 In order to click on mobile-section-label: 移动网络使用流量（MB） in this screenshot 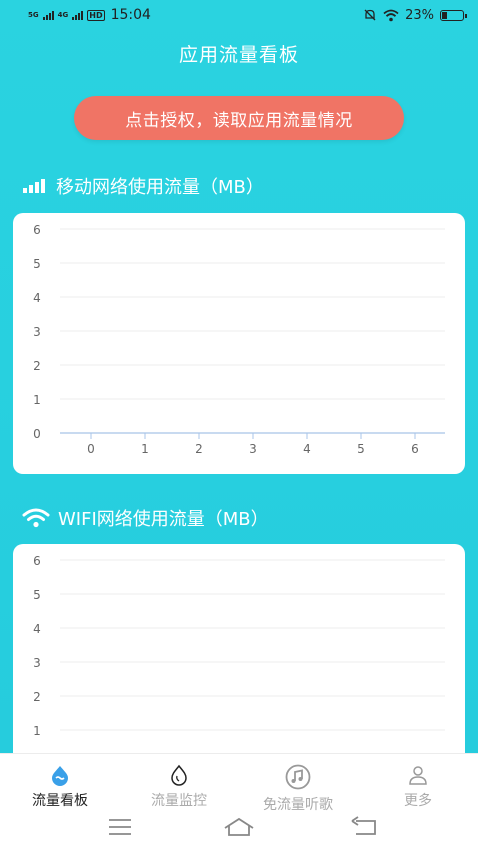, I will do `click(160, 187)`.